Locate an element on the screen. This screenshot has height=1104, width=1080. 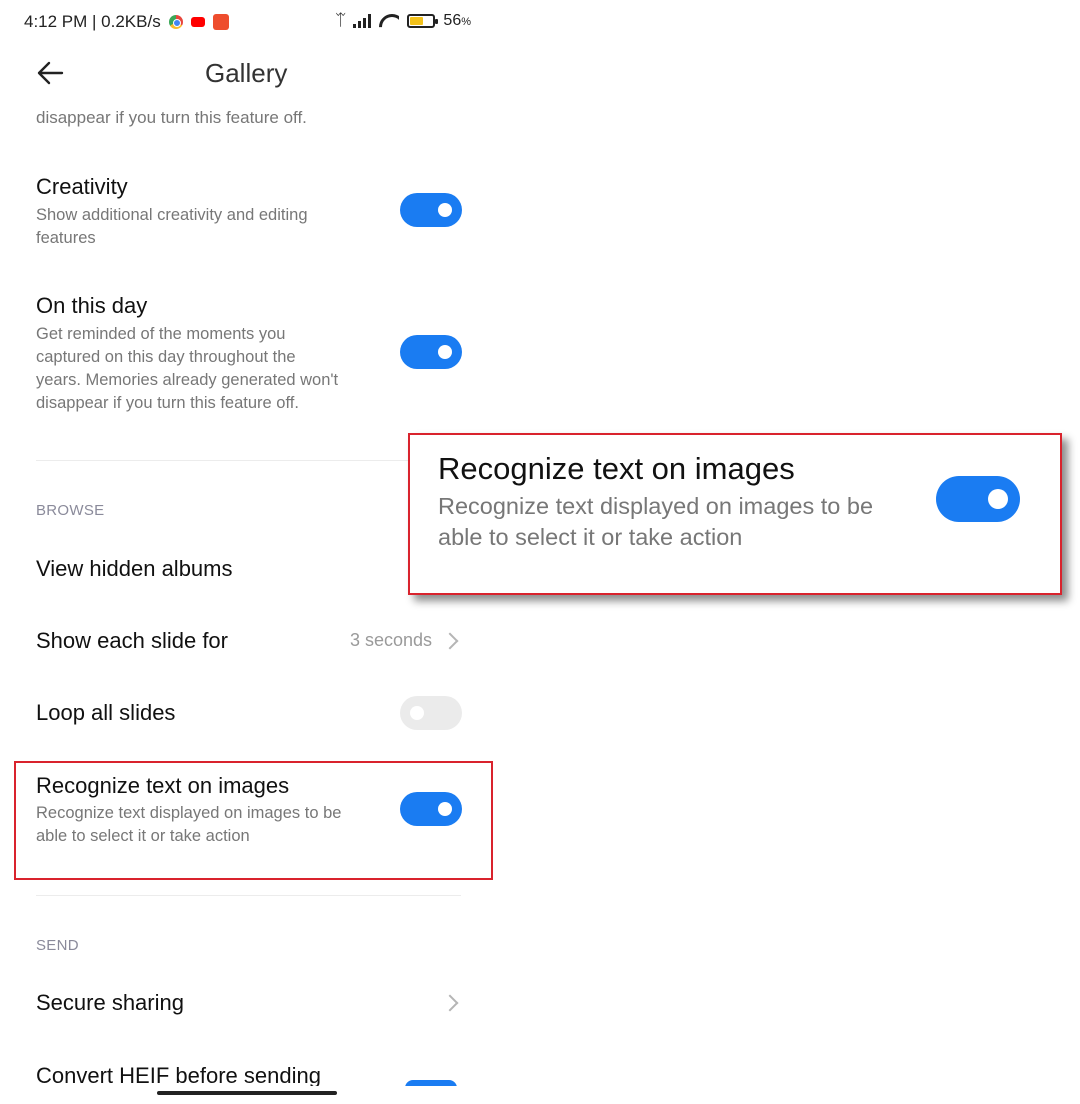
signal-icon is located at coordinates (362, 21).